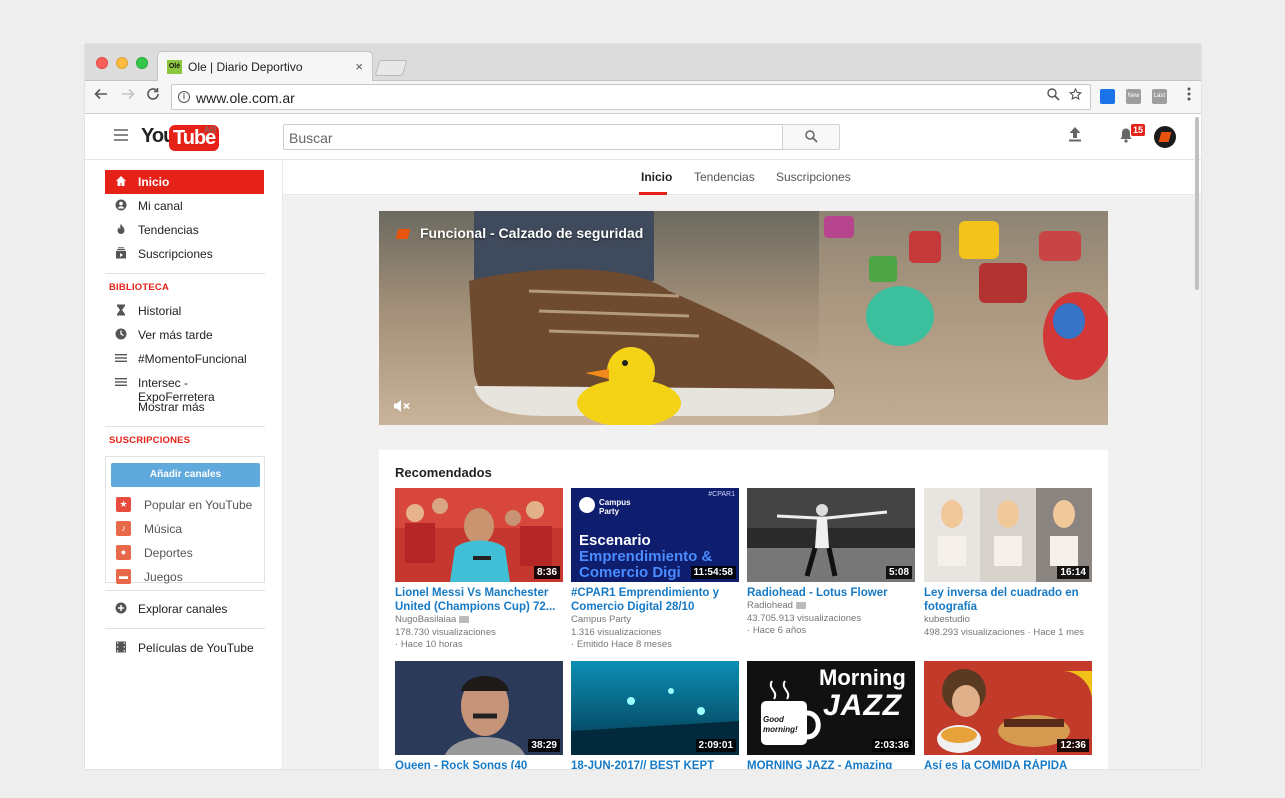 The image size is (1285, 798). I want to click on sidebar-item-intersec: Intersec - ExpoFerretera, so click(184, 387).